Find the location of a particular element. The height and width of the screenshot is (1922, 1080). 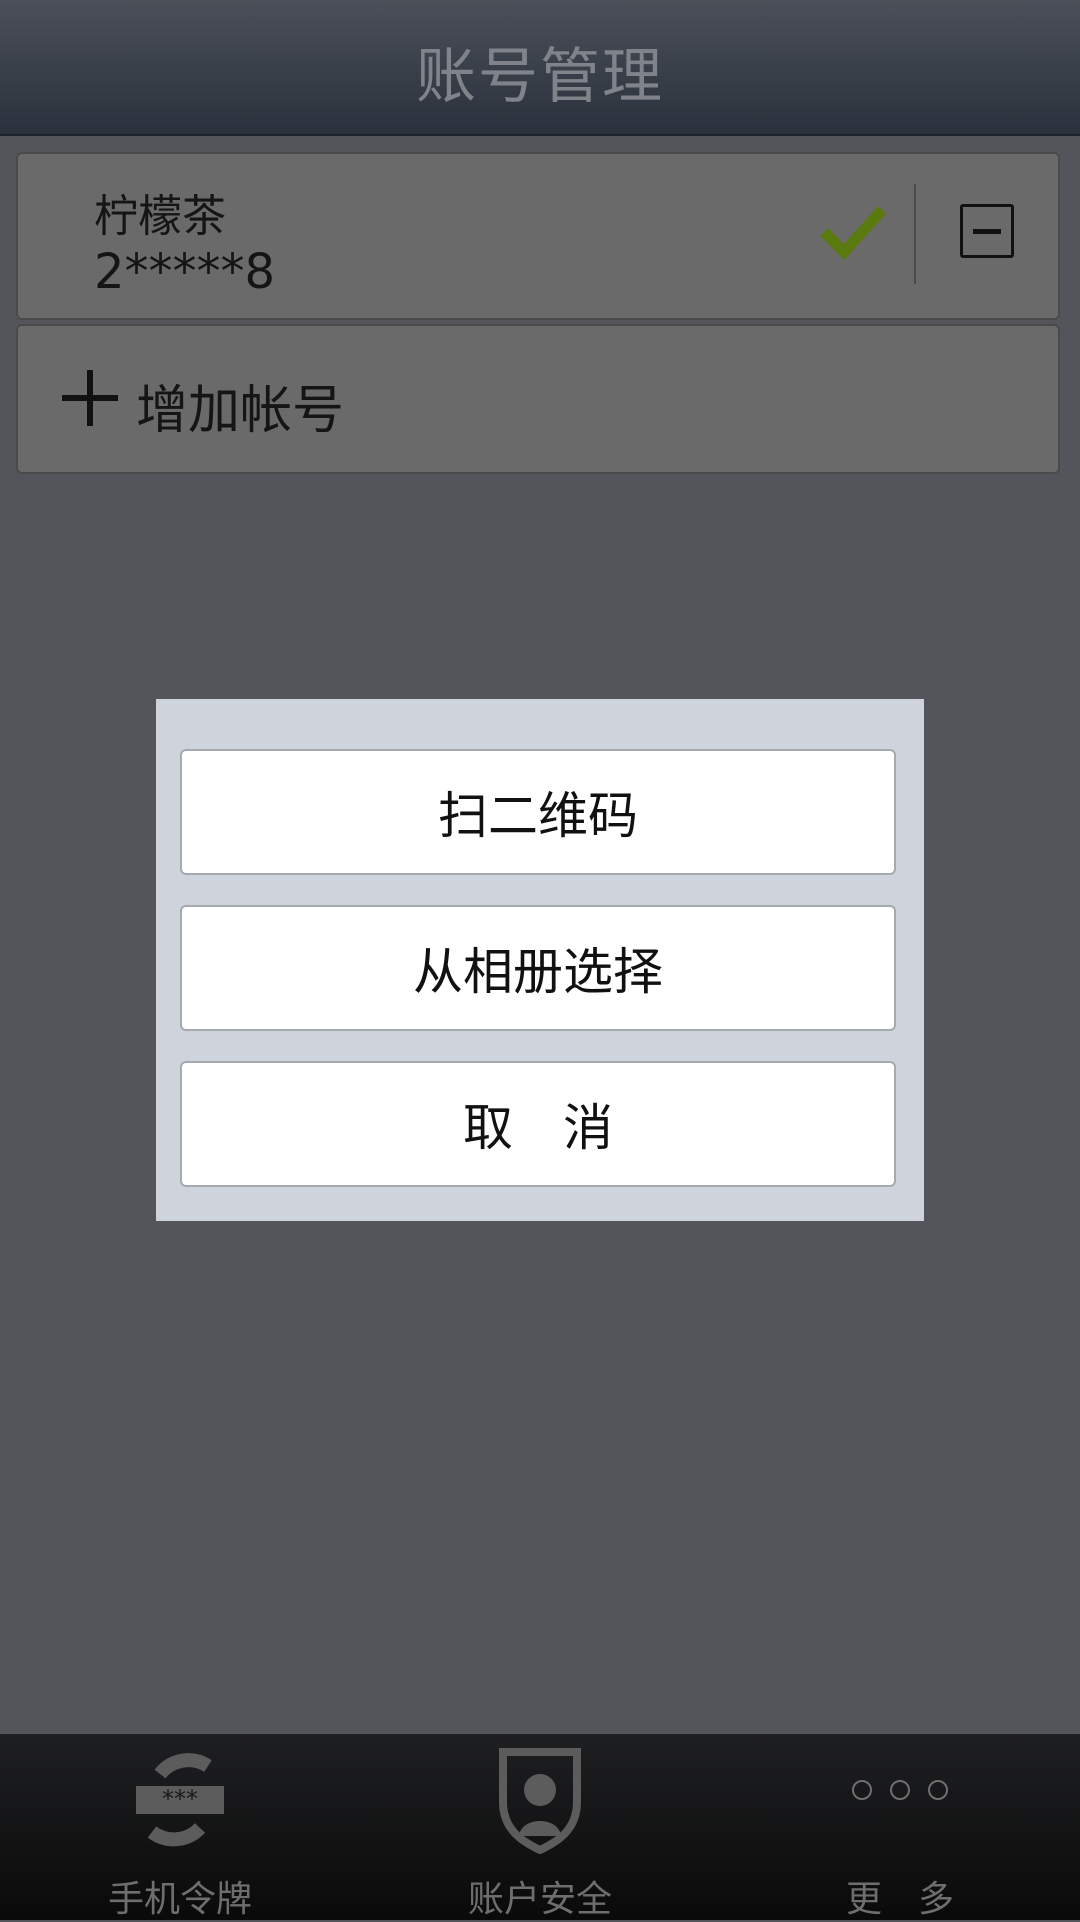

tab-mobile-token: *** 手机令牌 is located at coordinates (180, 1827).